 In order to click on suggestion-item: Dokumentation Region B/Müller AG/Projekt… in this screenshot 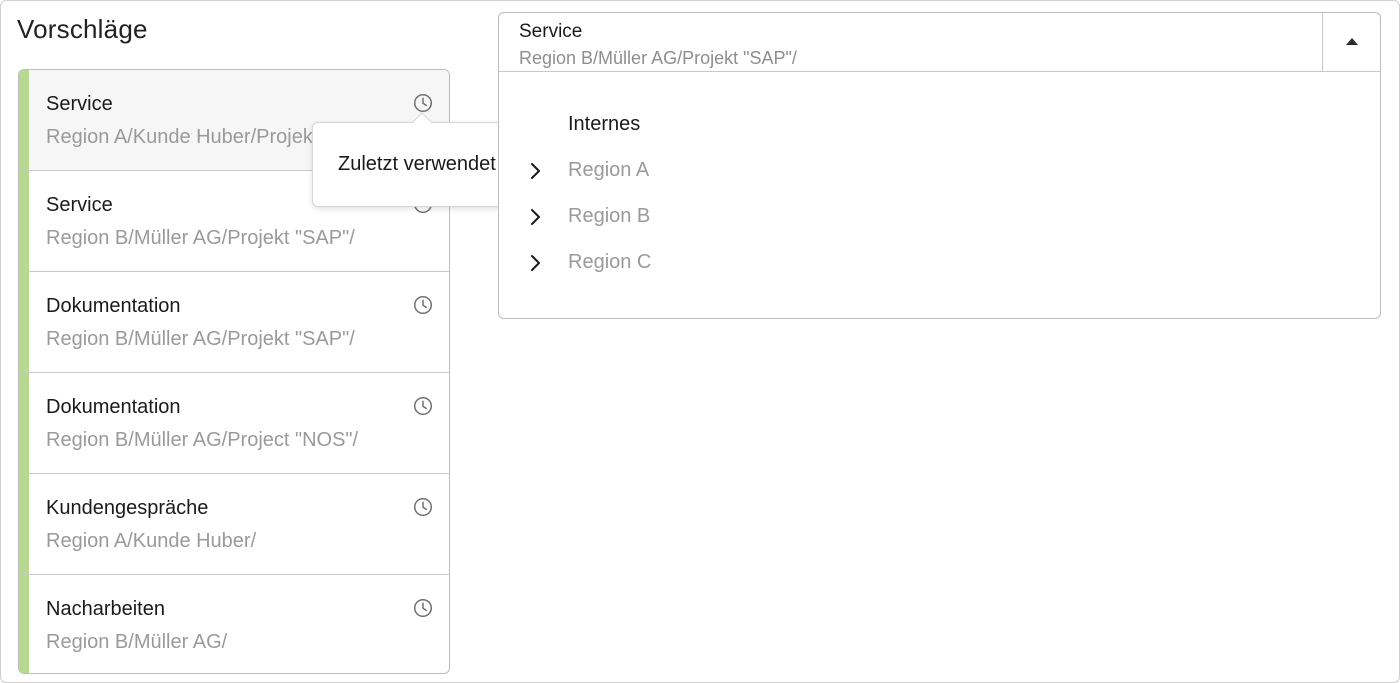, I will do `click(234, 322)`.